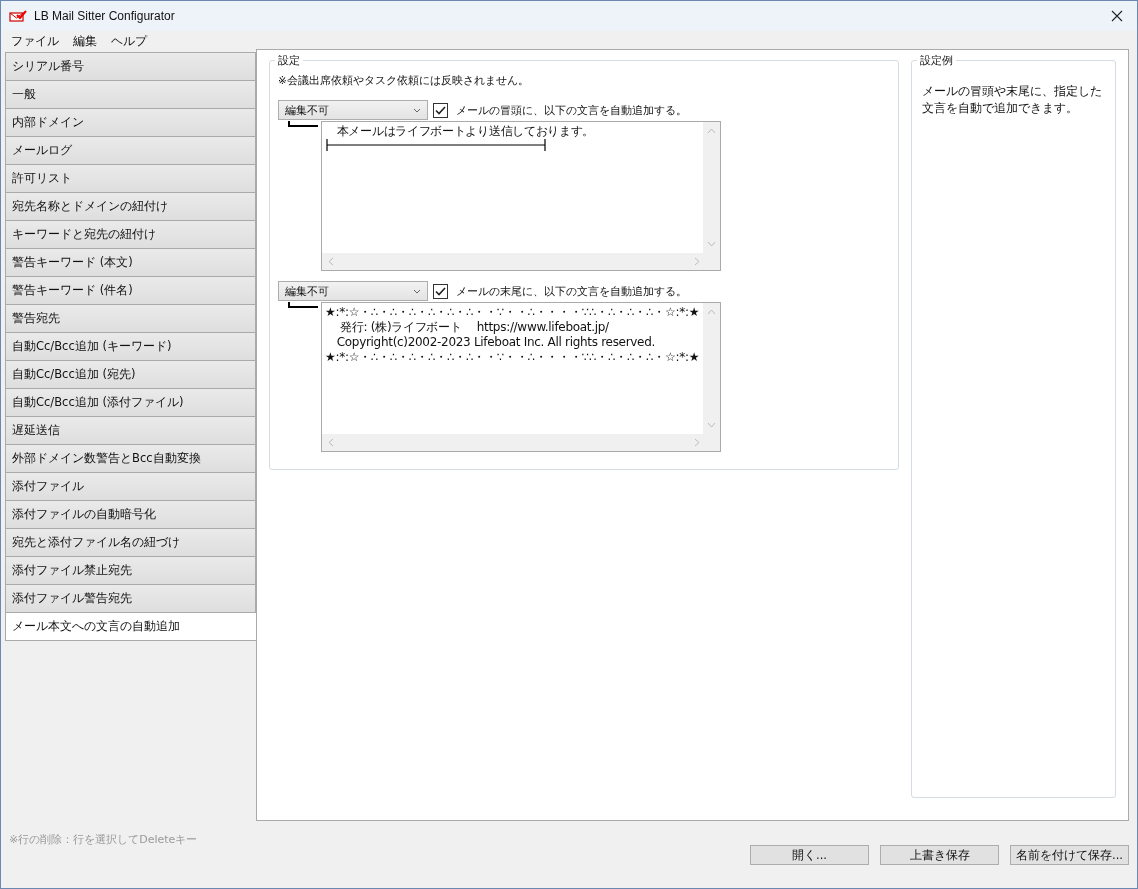 Image resolution: width=1138 pixels, height=889 pixels. I want to click on sidebar-item: 添付ファイル, so click(130, 487).